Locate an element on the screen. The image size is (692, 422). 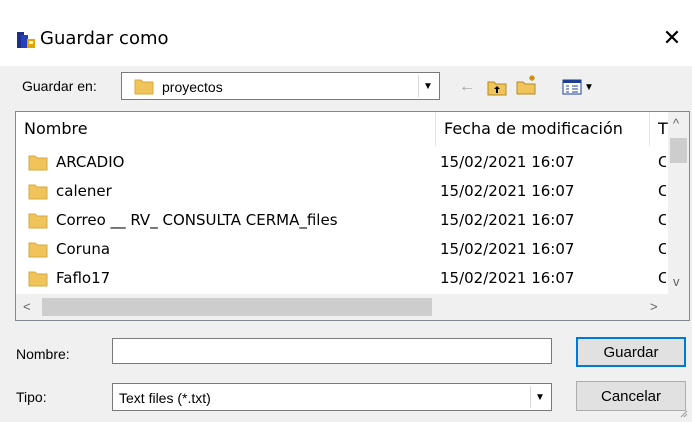
save-as-app-icon is located at coordinates (26, 40).